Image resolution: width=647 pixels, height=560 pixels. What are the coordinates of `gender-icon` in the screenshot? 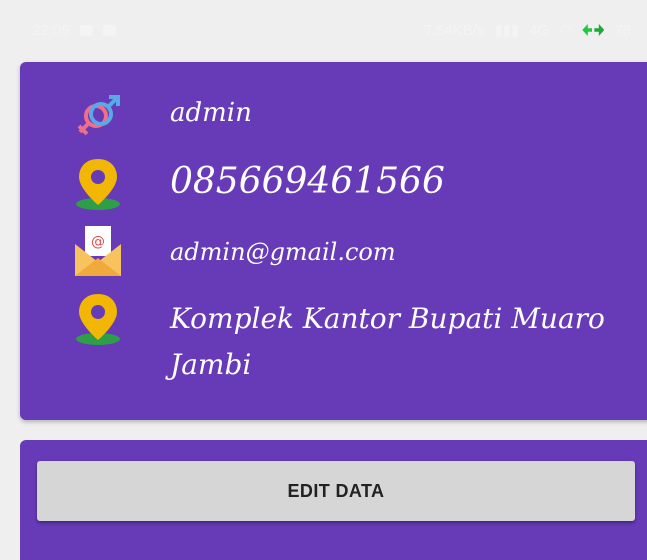 It's located at (98, 115).